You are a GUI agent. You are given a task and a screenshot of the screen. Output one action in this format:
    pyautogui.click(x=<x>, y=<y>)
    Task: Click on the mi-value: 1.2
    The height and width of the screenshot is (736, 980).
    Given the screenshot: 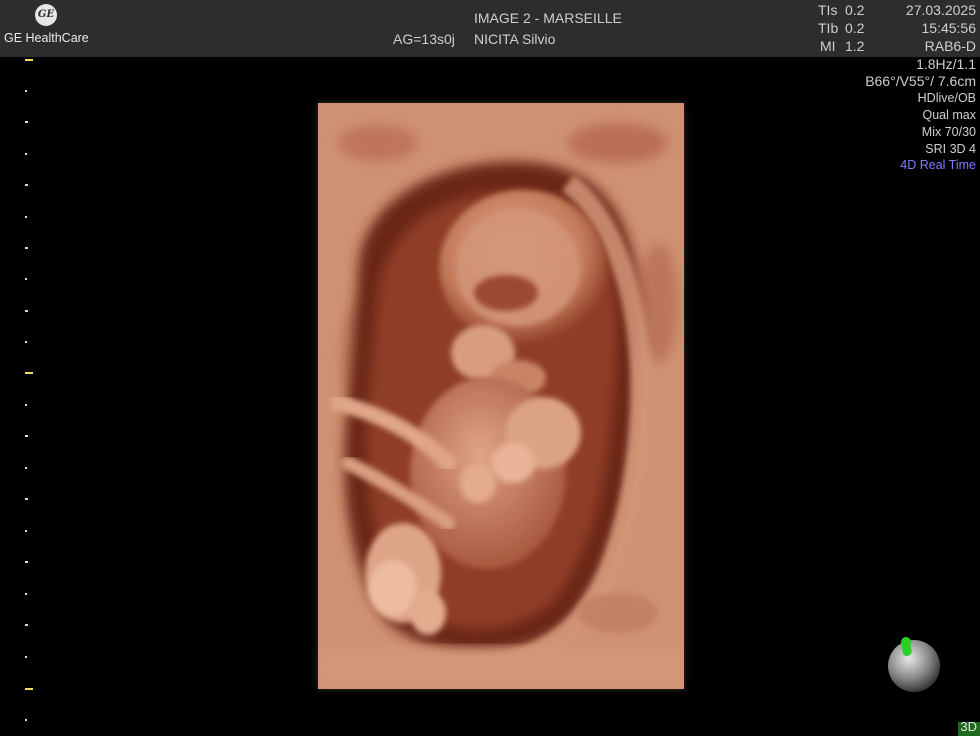 What is the action you would take?
    pyautogui.click(x=855, y=46)
    